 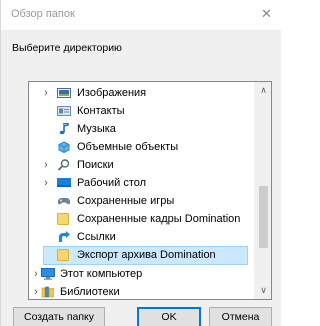 What do you see at coordinates (141, 291) in the screenshot?
I see `tree-item-libraries: › Библиотеки` at bounding box center [141, 291].